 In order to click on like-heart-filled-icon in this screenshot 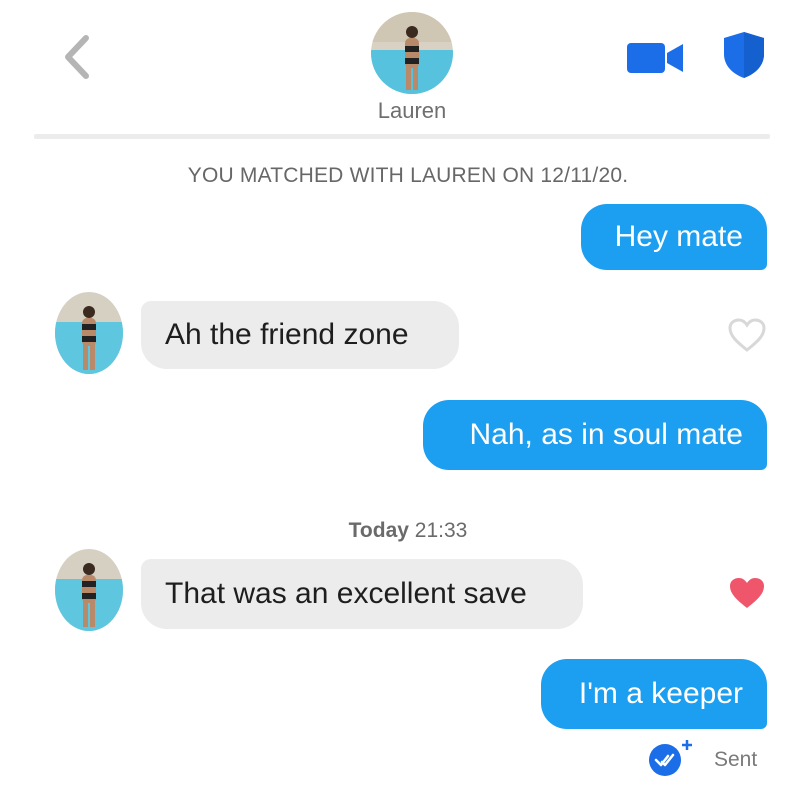, I will do `click(747, 593)`.